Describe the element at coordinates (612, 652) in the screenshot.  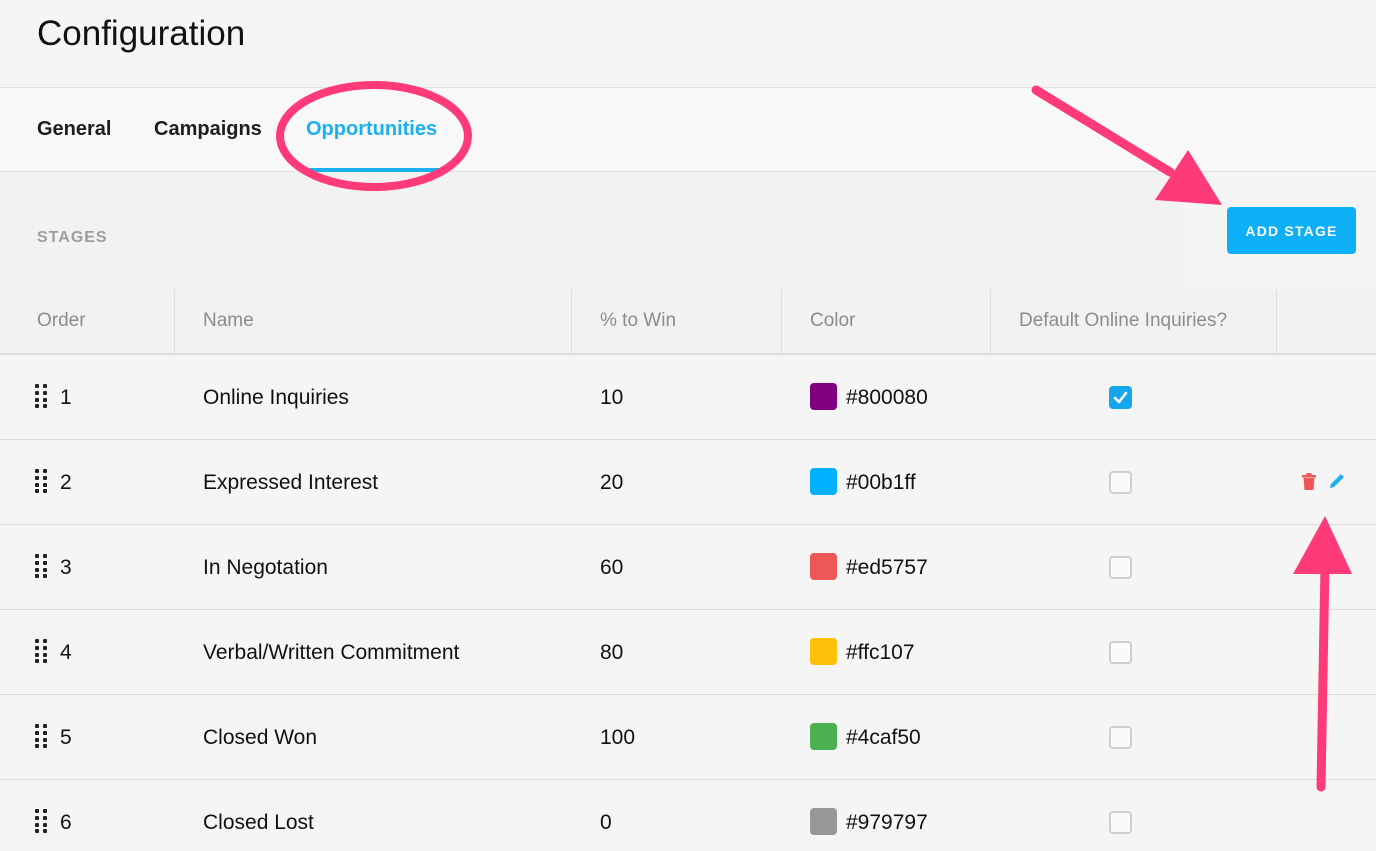
I see `row-win-percent: 80` at that location.